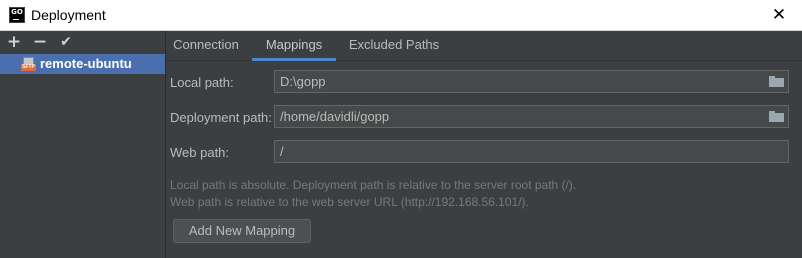 The height and width of the screenshot is (258, 802). What do you see at coordinates (401, 15) in the screenshot?
I see `title-bar: GO Deployment ✕` at bounding box center [401, 15].